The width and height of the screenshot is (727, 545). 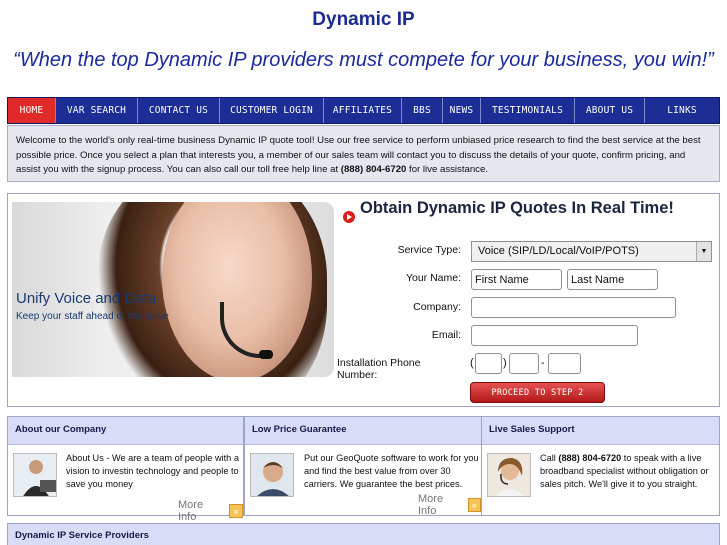 What do you see at coordinates (472, 363) in the screenshot?
I see `phone-open-paren: (` at bounding box center [472, 363].